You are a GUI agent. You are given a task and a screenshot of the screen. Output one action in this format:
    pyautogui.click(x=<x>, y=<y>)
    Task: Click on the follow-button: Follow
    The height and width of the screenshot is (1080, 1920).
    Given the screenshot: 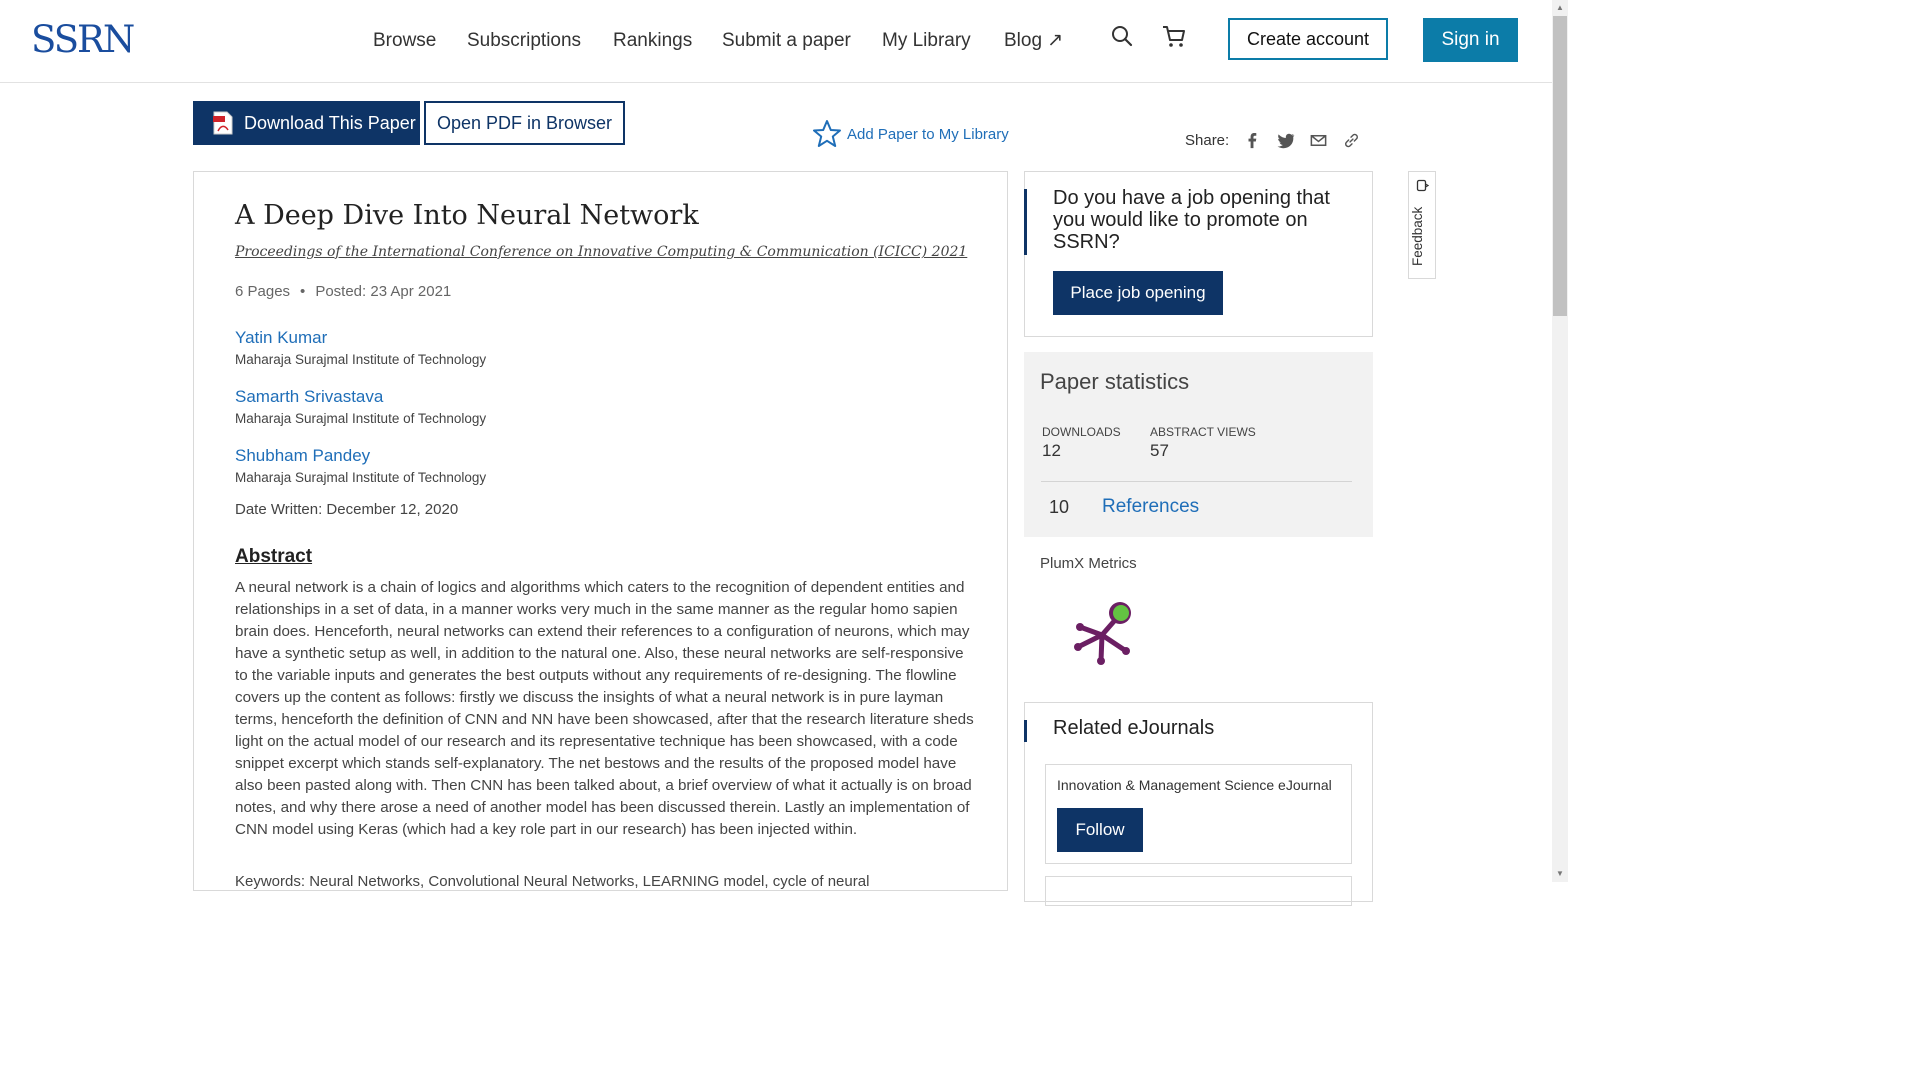 What is the action you would take?
    pyautogui.click(x=1100, y=830)
    